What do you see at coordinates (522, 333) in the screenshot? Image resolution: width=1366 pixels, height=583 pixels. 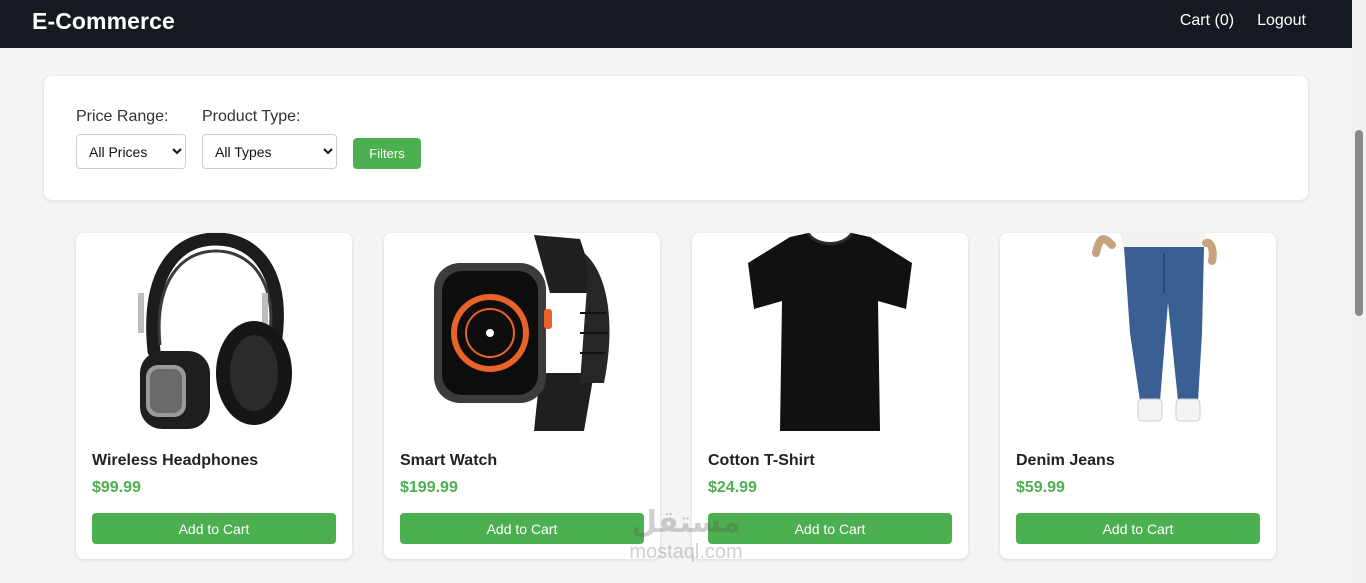 I see `smartwatch-image` at bounding box center [522, 333].